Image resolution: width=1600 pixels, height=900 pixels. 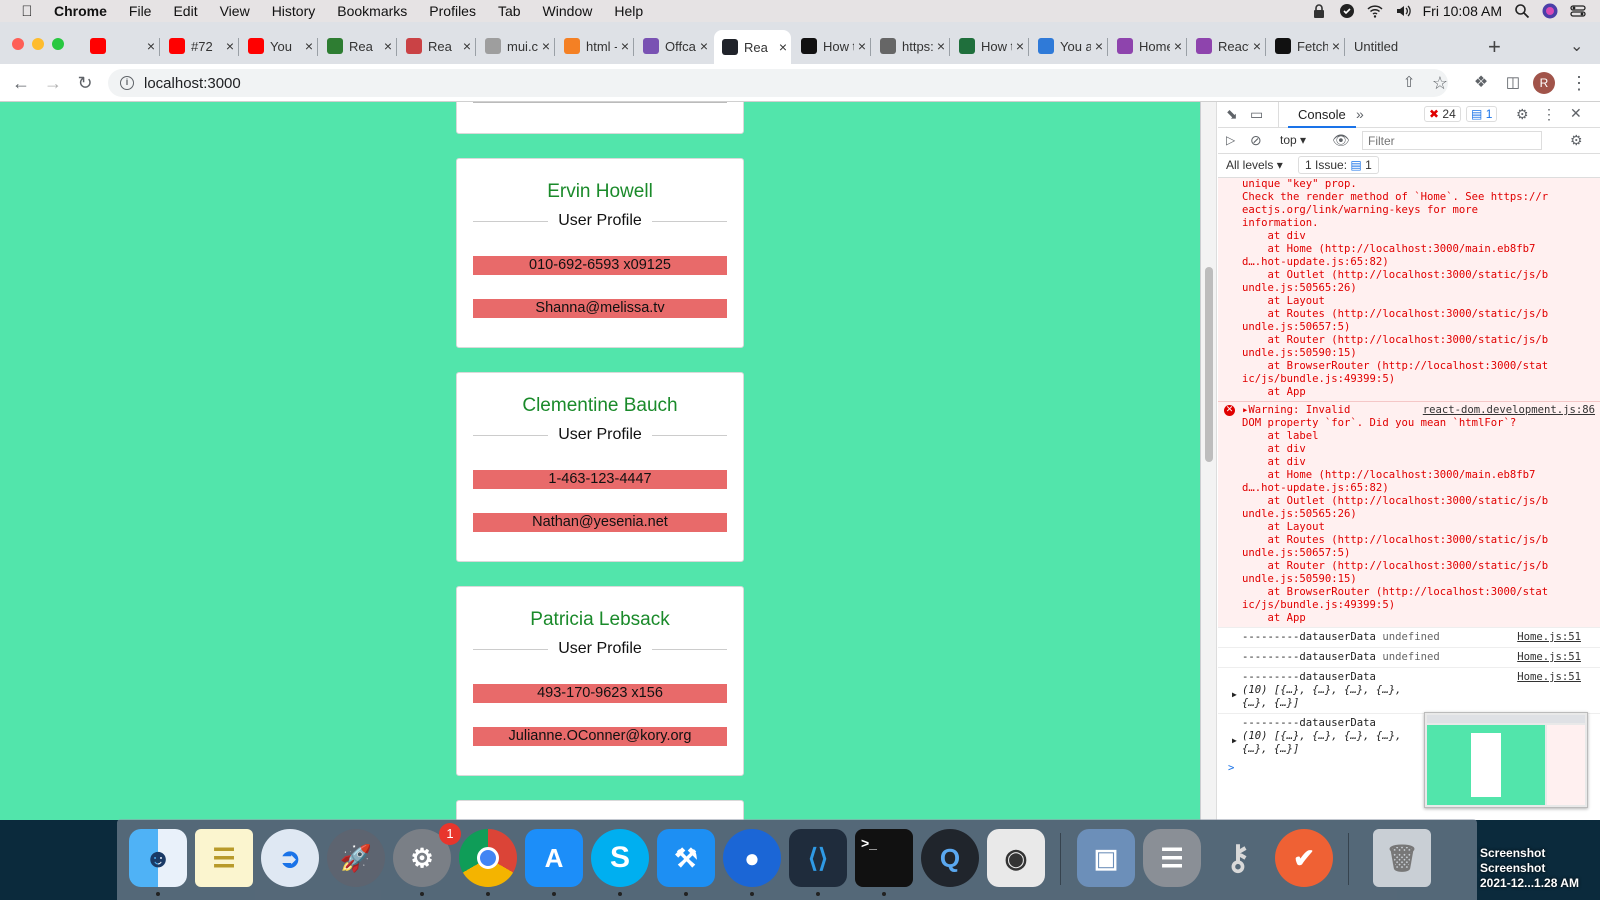 What do you see at coordinates (1540, 868) in the screenshot?
I see `desktop-screenshot-files: Screenshot Screenshot 2021-12...1.28 AM` at bounding box center [1540, 868].